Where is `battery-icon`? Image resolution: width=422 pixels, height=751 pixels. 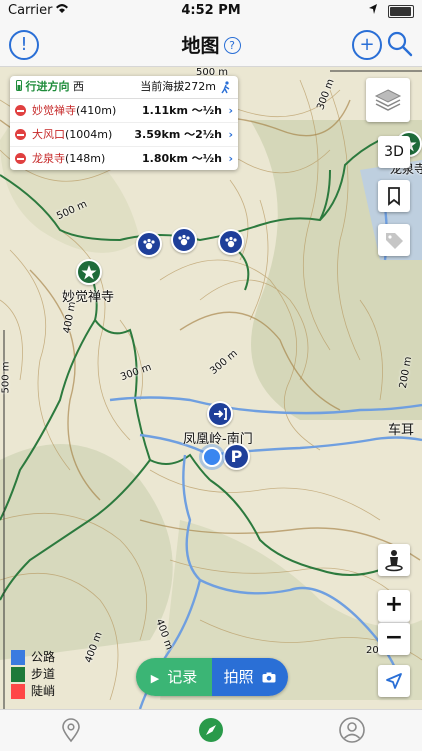
battery-icon is located at coordinates (401, 11).